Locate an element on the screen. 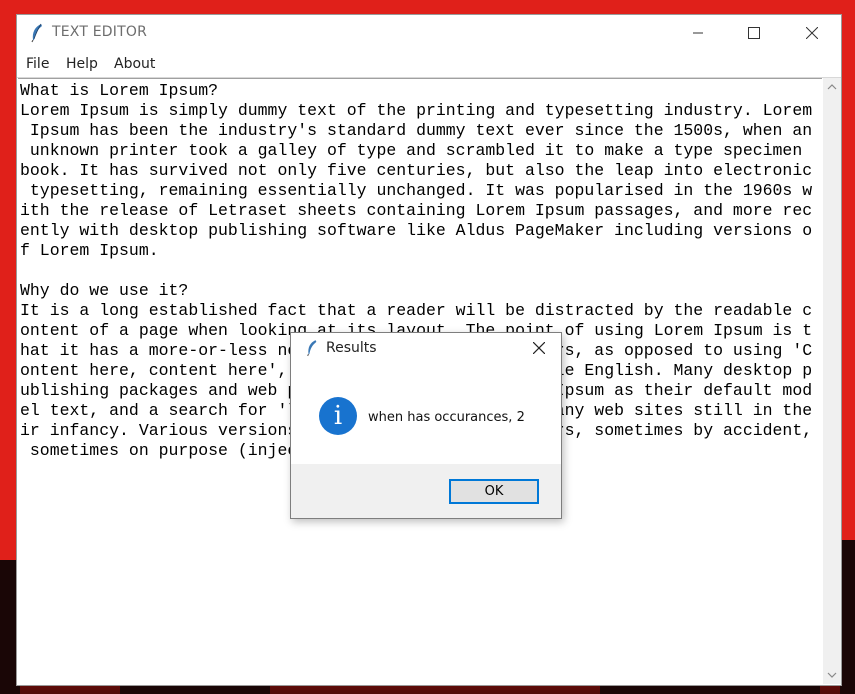 This screenshot has height=694, width=855. vertical-scrollbar is located at coordinates (832, 381).